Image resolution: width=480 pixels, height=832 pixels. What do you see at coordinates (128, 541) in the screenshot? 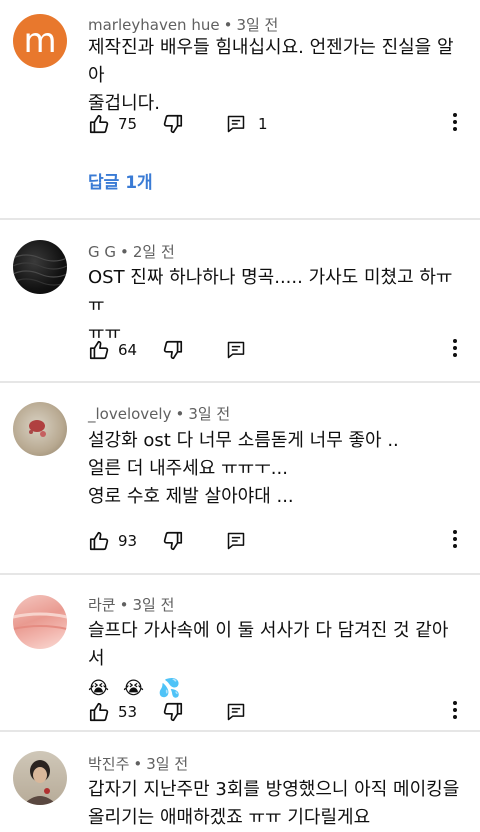
I see `like-count: 93` at bounding box center [128, 541].